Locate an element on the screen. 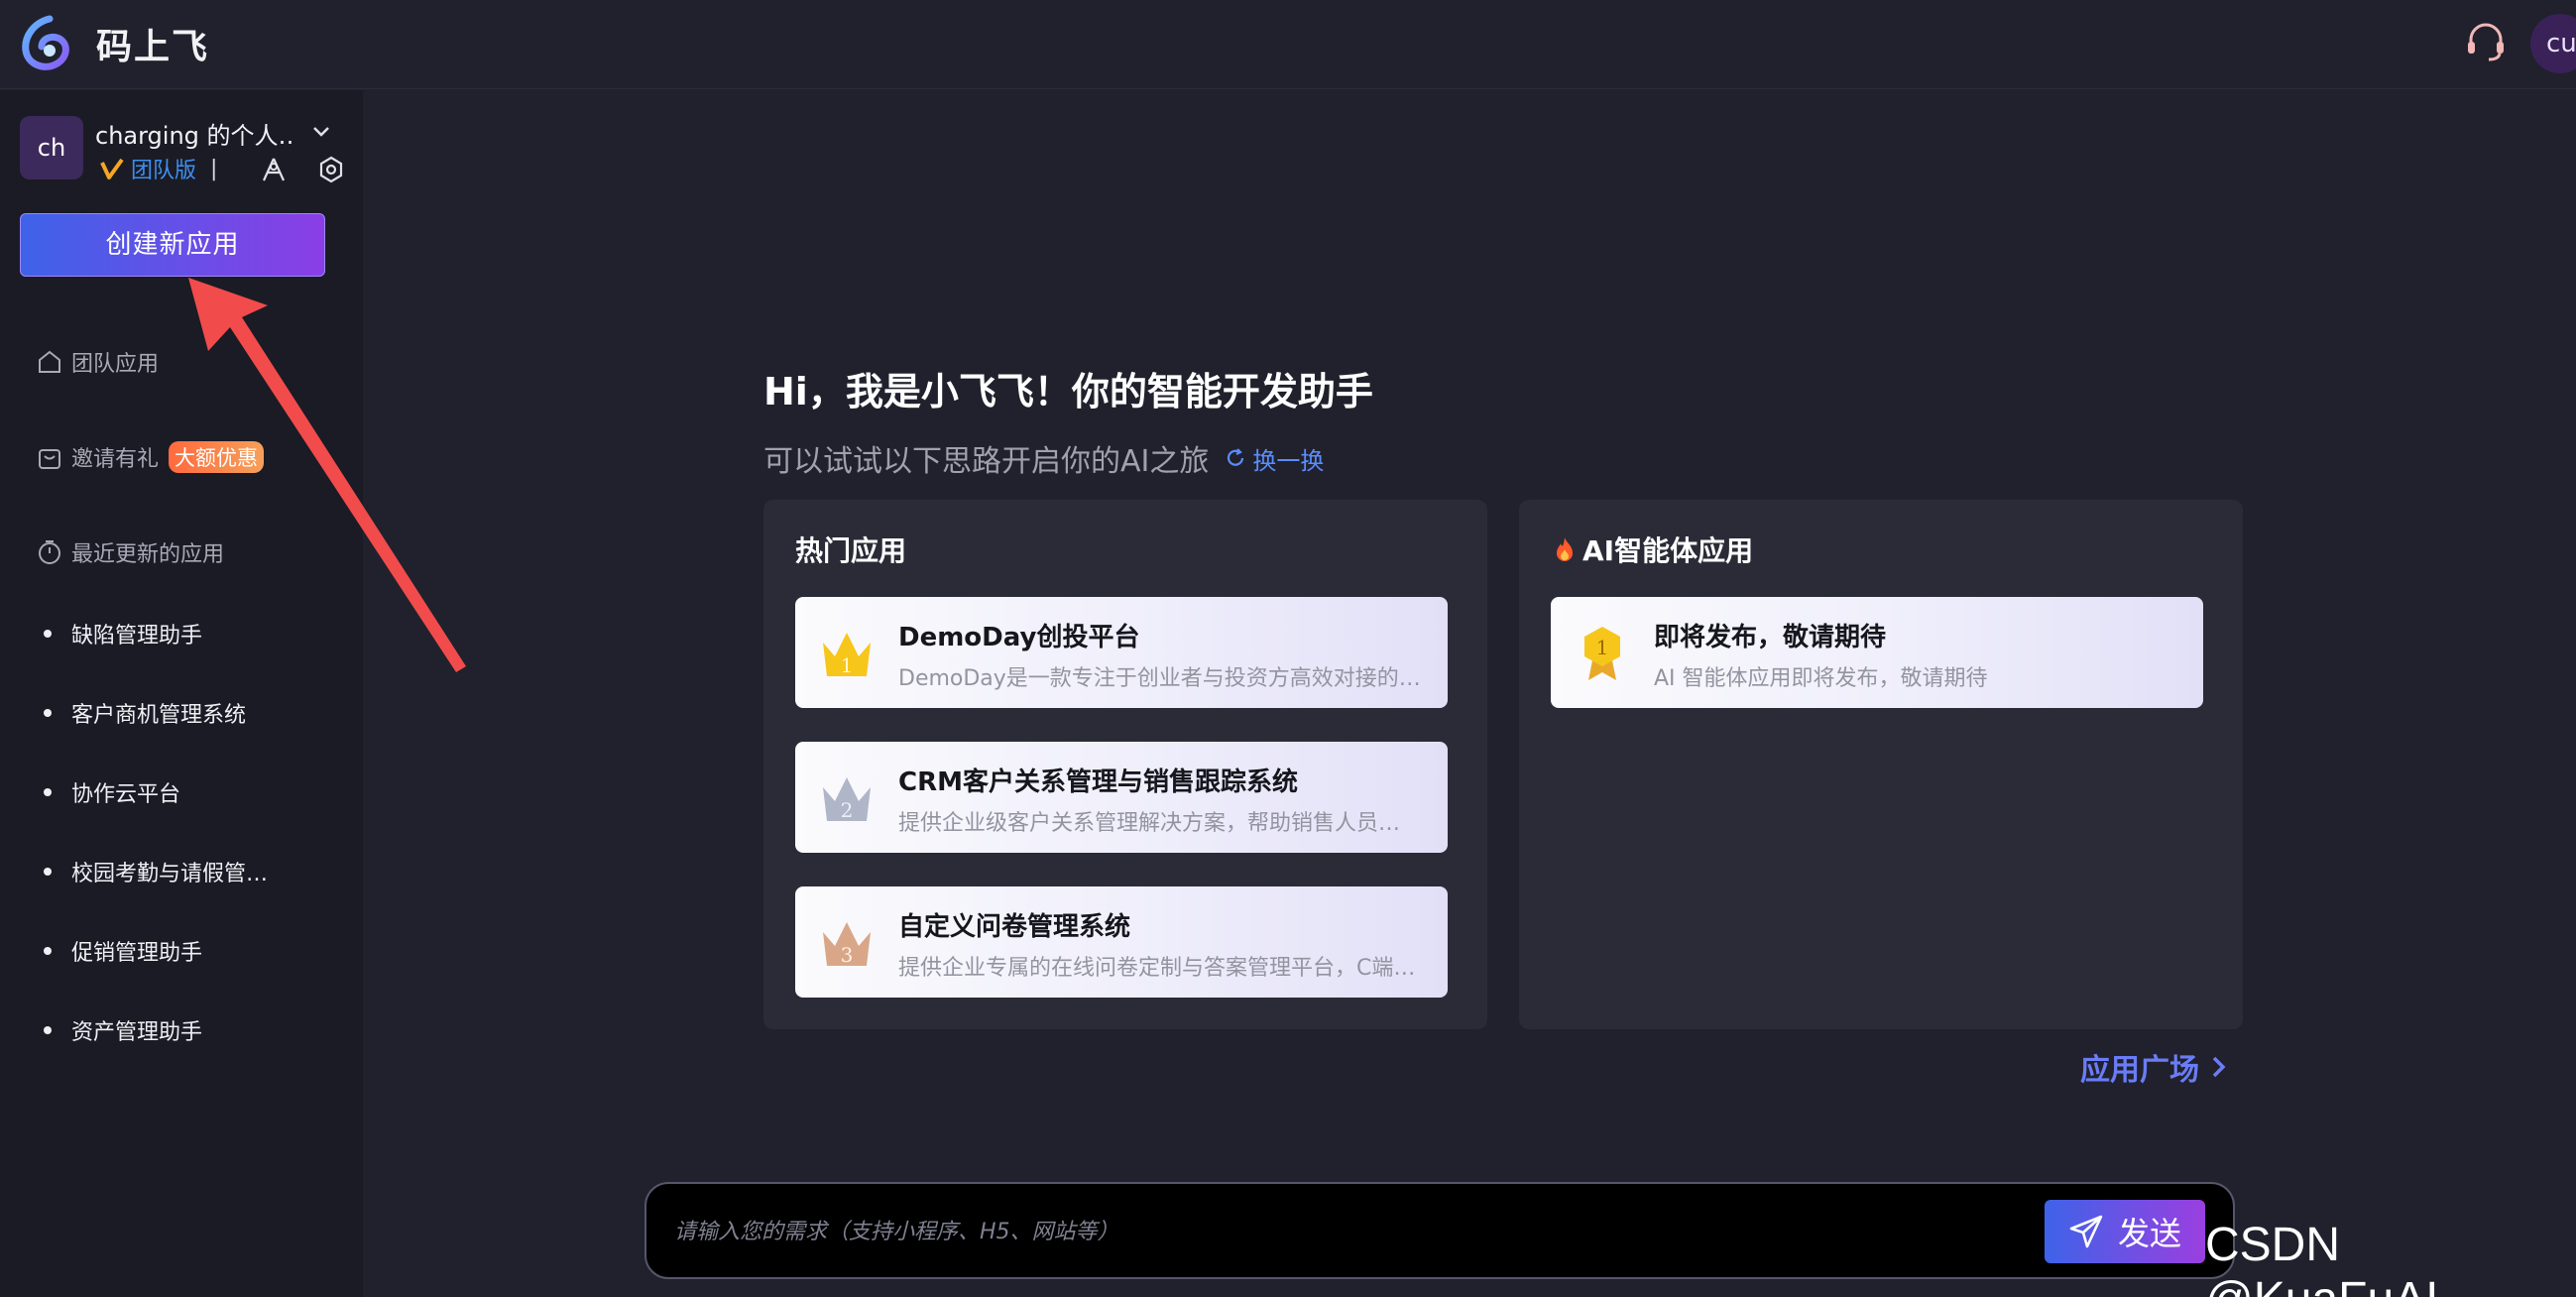  silver-crown-icon: 2 is located at coordinates (847, 799).